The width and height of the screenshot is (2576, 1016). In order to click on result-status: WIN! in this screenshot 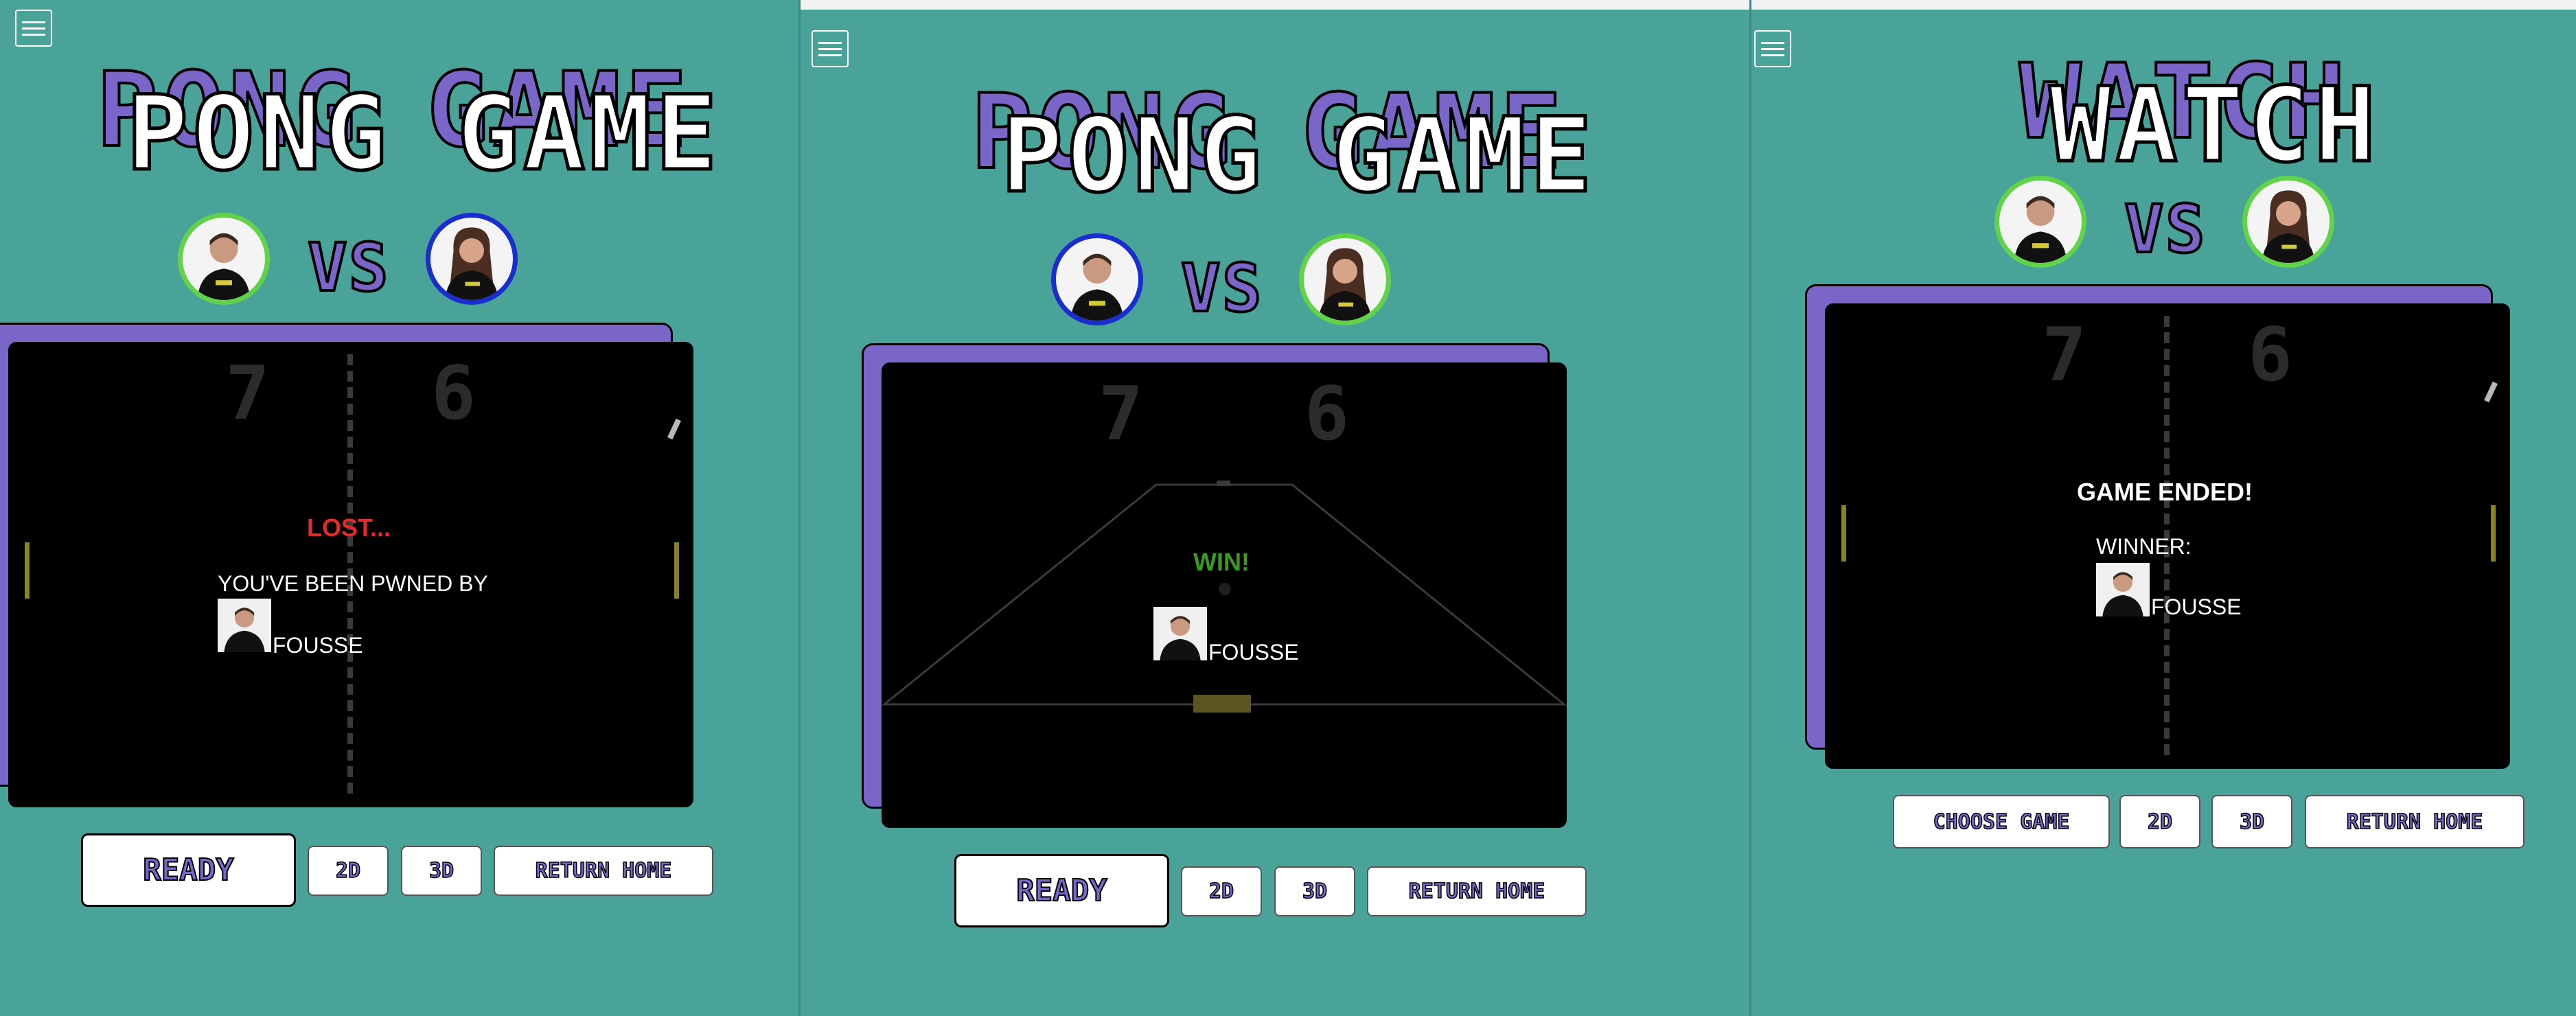, I will do `click(1221, 562)`.